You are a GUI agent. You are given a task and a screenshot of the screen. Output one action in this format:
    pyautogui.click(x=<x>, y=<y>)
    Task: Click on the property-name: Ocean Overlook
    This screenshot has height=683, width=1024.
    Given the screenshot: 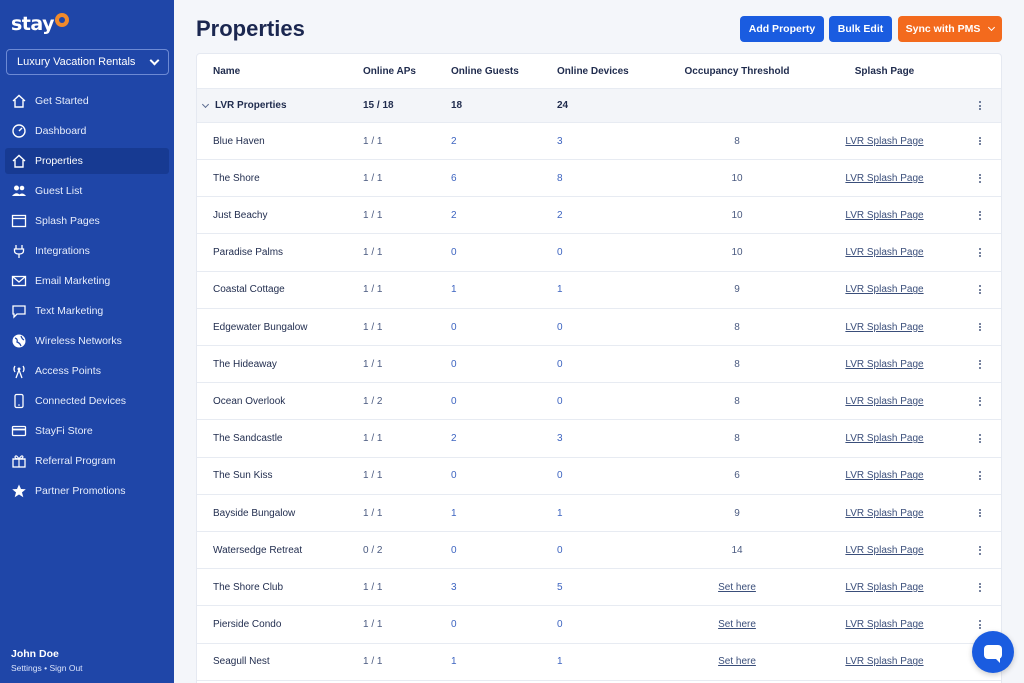 What is the action you would take?
    pyautogui.click(x=249, y=401)
    